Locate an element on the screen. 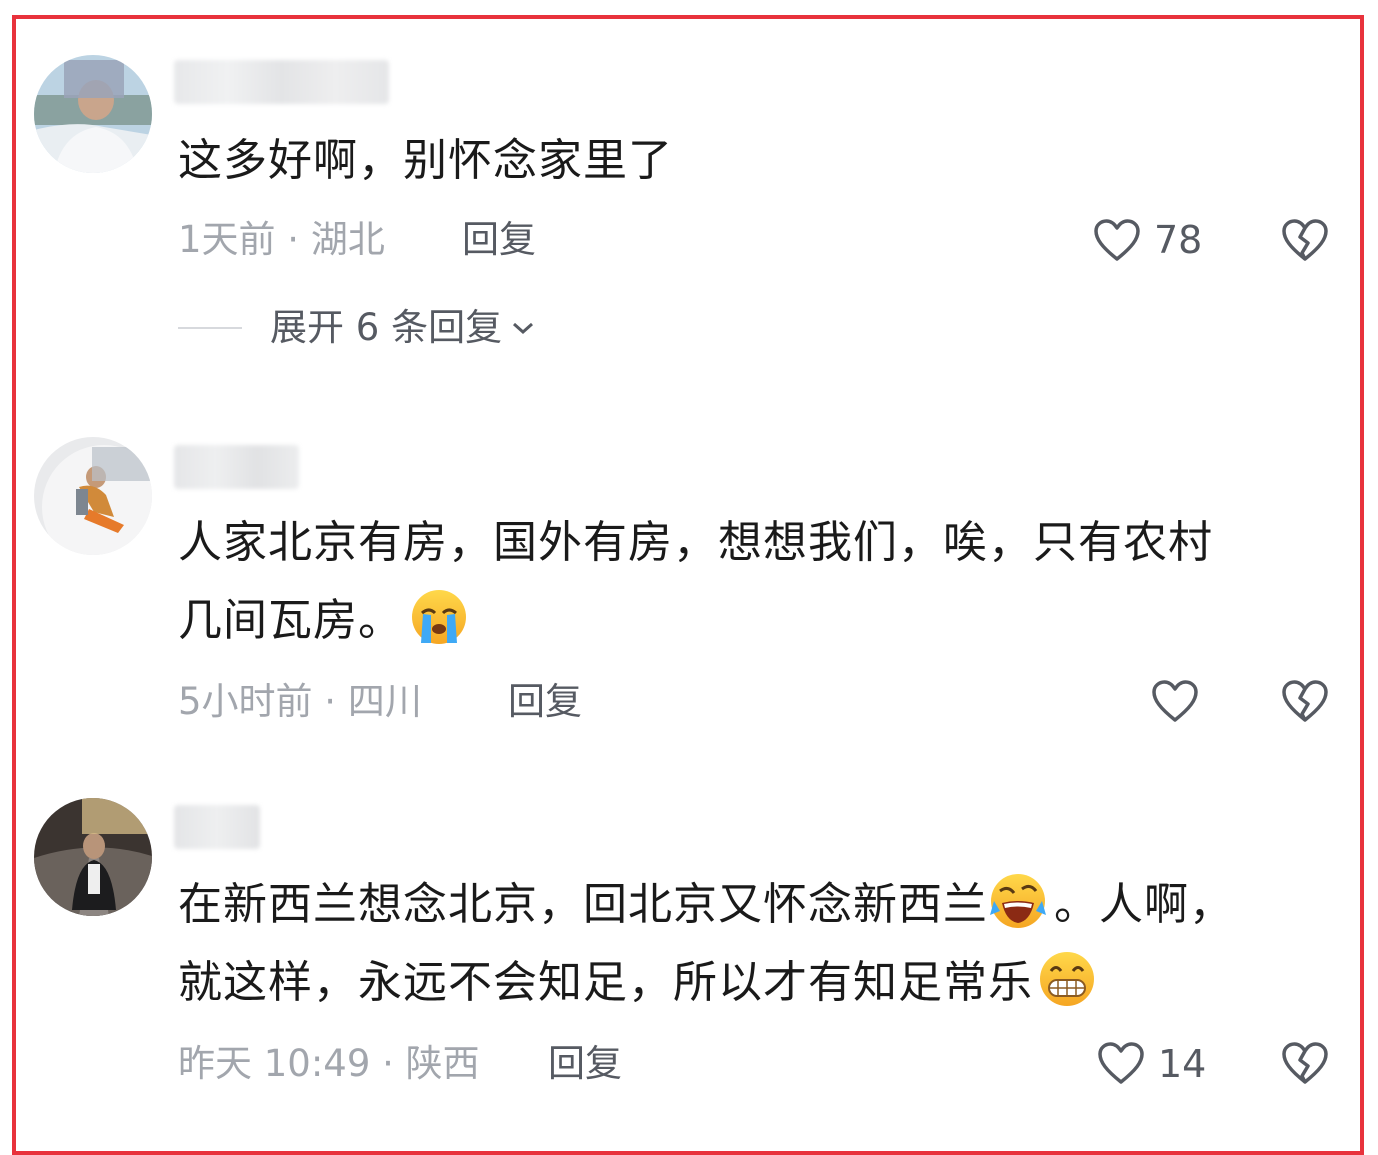 The image size is (1378, 1155). expand-replies-label: 展开 6 条回复 is located at coordinates (386, 327).